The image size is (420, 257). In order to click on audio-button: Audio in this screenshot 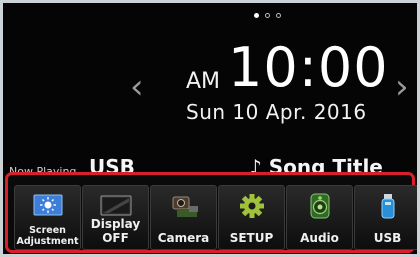, I will do `click(319, 217)`.